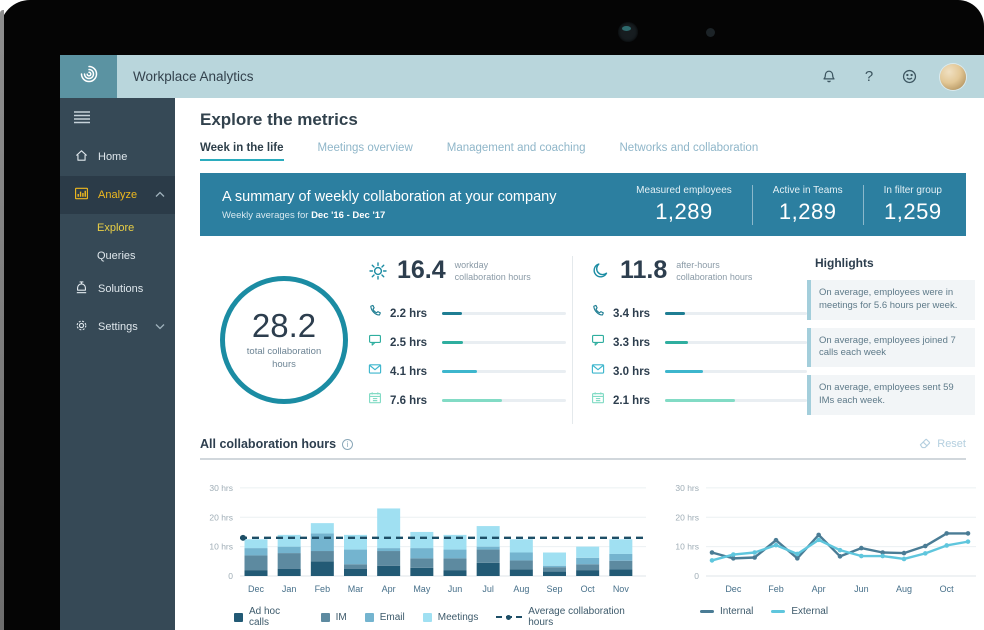 Image resolution: width=984 pixels, height=630 pixels. I want to click on chevron-down-icon, so click(160, 327).